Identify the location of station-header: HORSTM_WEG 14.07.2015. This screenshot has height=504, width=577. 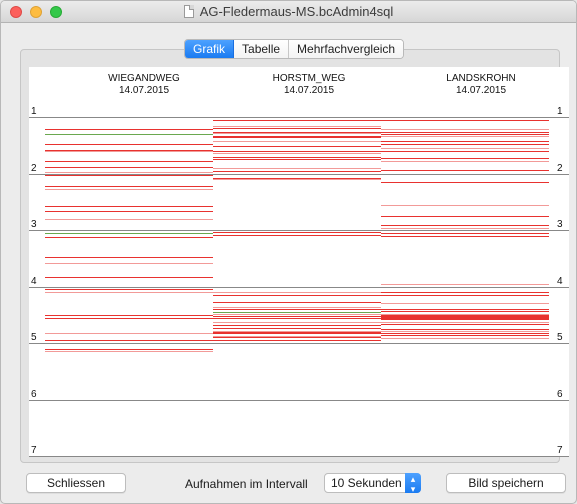
(309, 85).